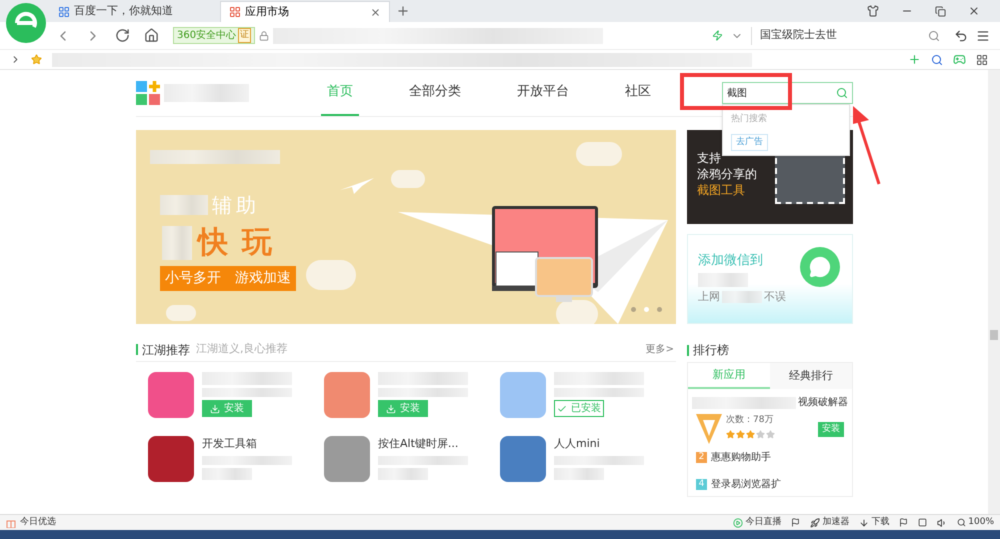  Describe the element at coordinates (982, 60) in the screenshot. I see `apps-grid-icon` at that location.